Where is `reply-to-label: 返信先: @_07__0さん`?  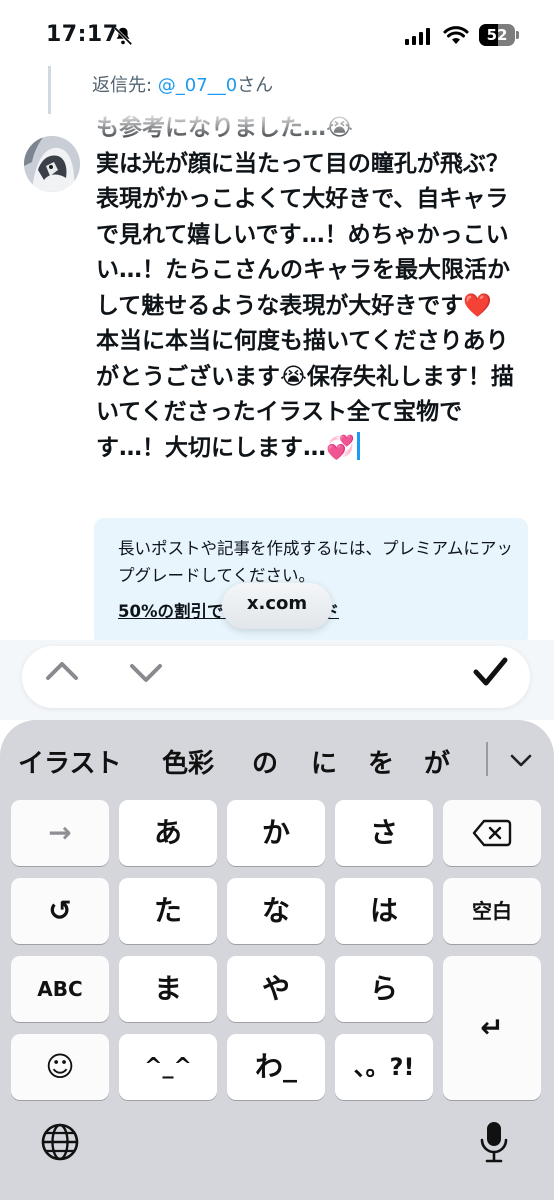 reply-to-label: 返信先: @_07__0さん is located at coordinates (182, 84).